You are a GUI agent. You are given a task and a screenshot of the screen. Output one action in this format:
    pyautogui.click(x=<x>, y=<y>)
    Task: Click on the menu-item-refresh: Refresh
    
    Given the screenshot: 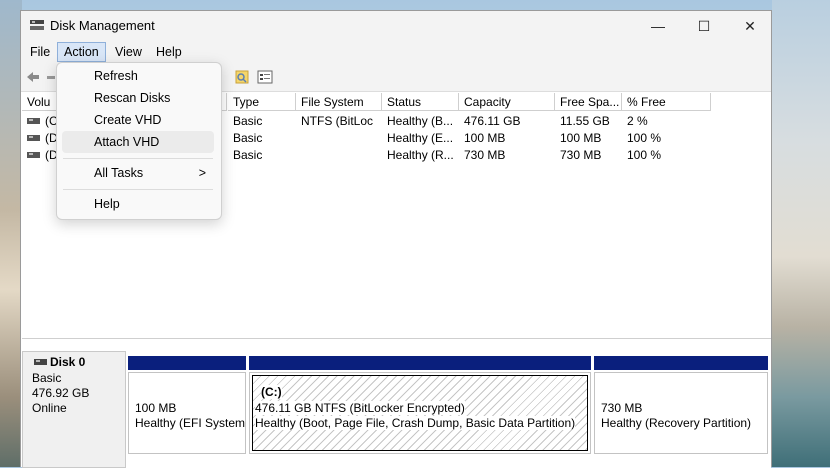 What is the action you would take?
    pyautogui.click(x=138, y=76)
    